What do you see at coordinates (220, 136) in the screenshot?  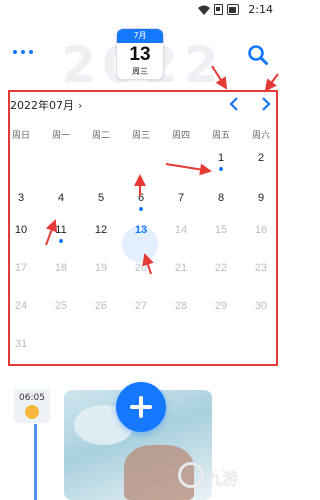 I see `weekday-label: 周五` at bounding box center [220, 136].